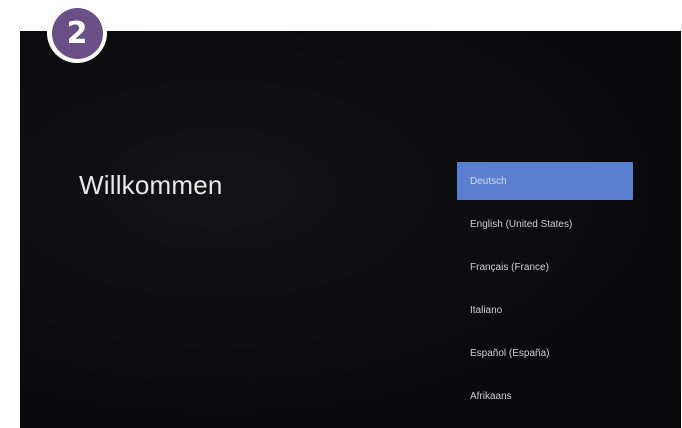  I want to click on language-item-francais: Français (France), so click(545, 267).